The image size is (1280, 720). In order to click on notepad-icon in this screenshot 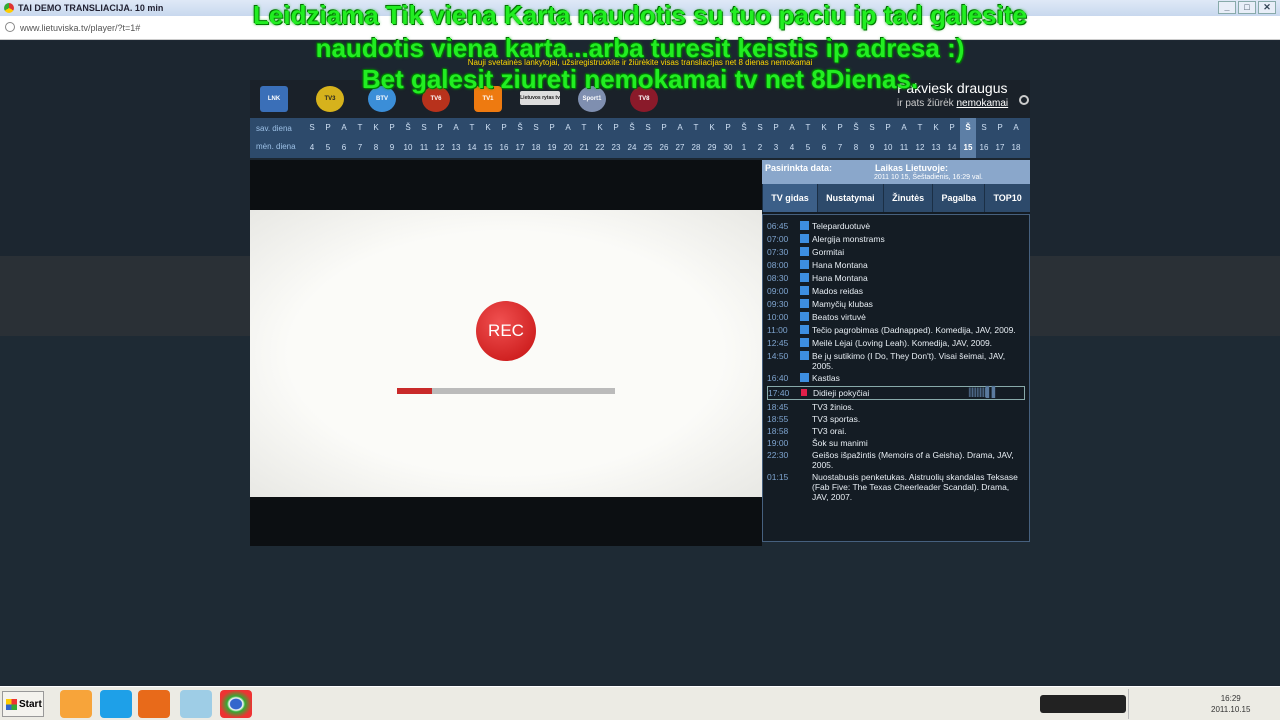, I will do `click(196, 704)`.